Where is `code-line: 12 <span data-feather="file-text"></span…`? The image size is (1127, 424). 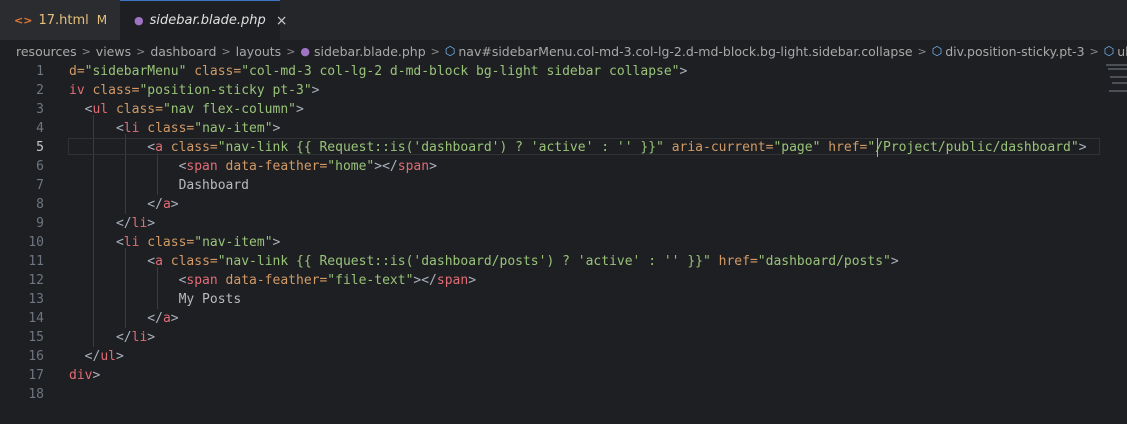
code-line: 12 <span data-feather="file-text"></span… is located at coordinates (563, 280).